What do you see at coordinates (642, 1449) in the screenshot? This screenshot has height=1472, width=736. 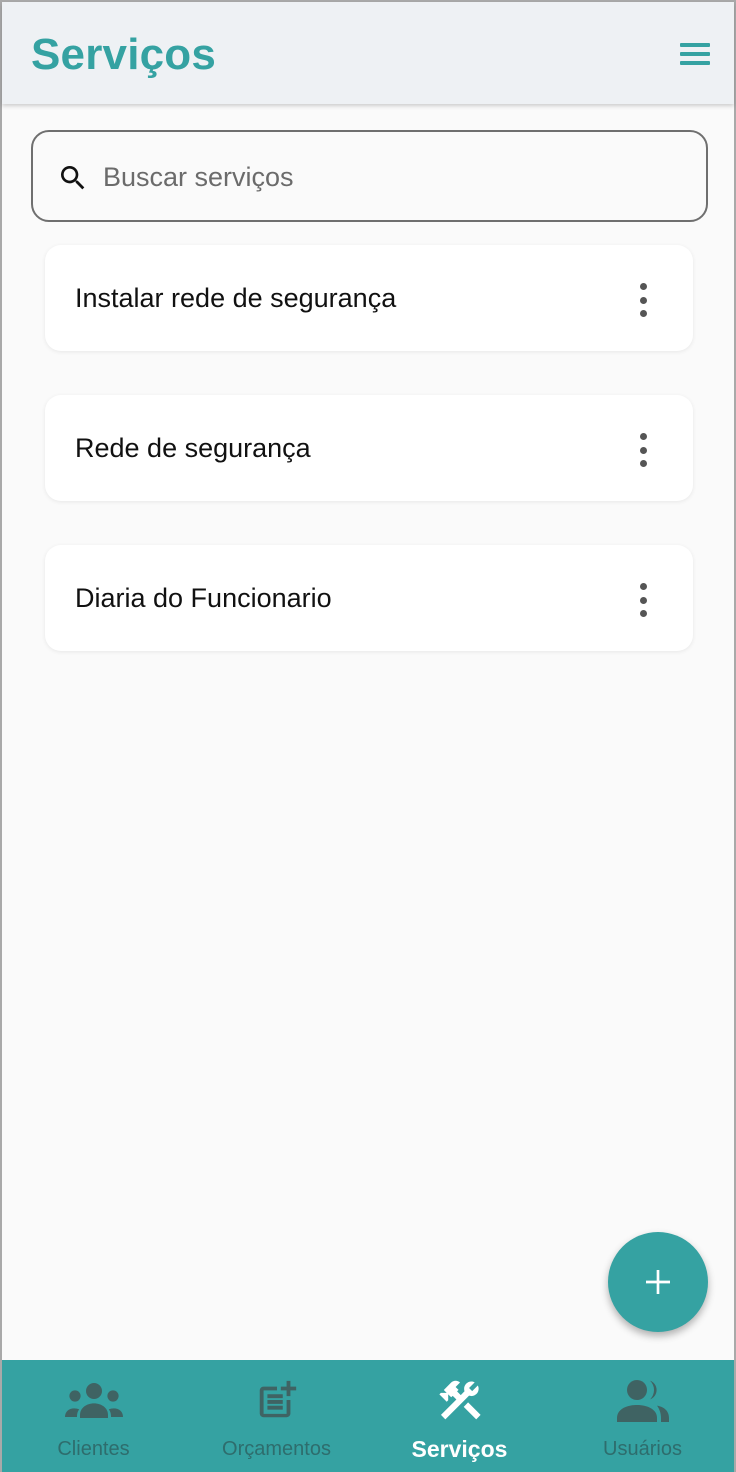 I see `nav-label: Usuários` at bounding box center [642, 1449].